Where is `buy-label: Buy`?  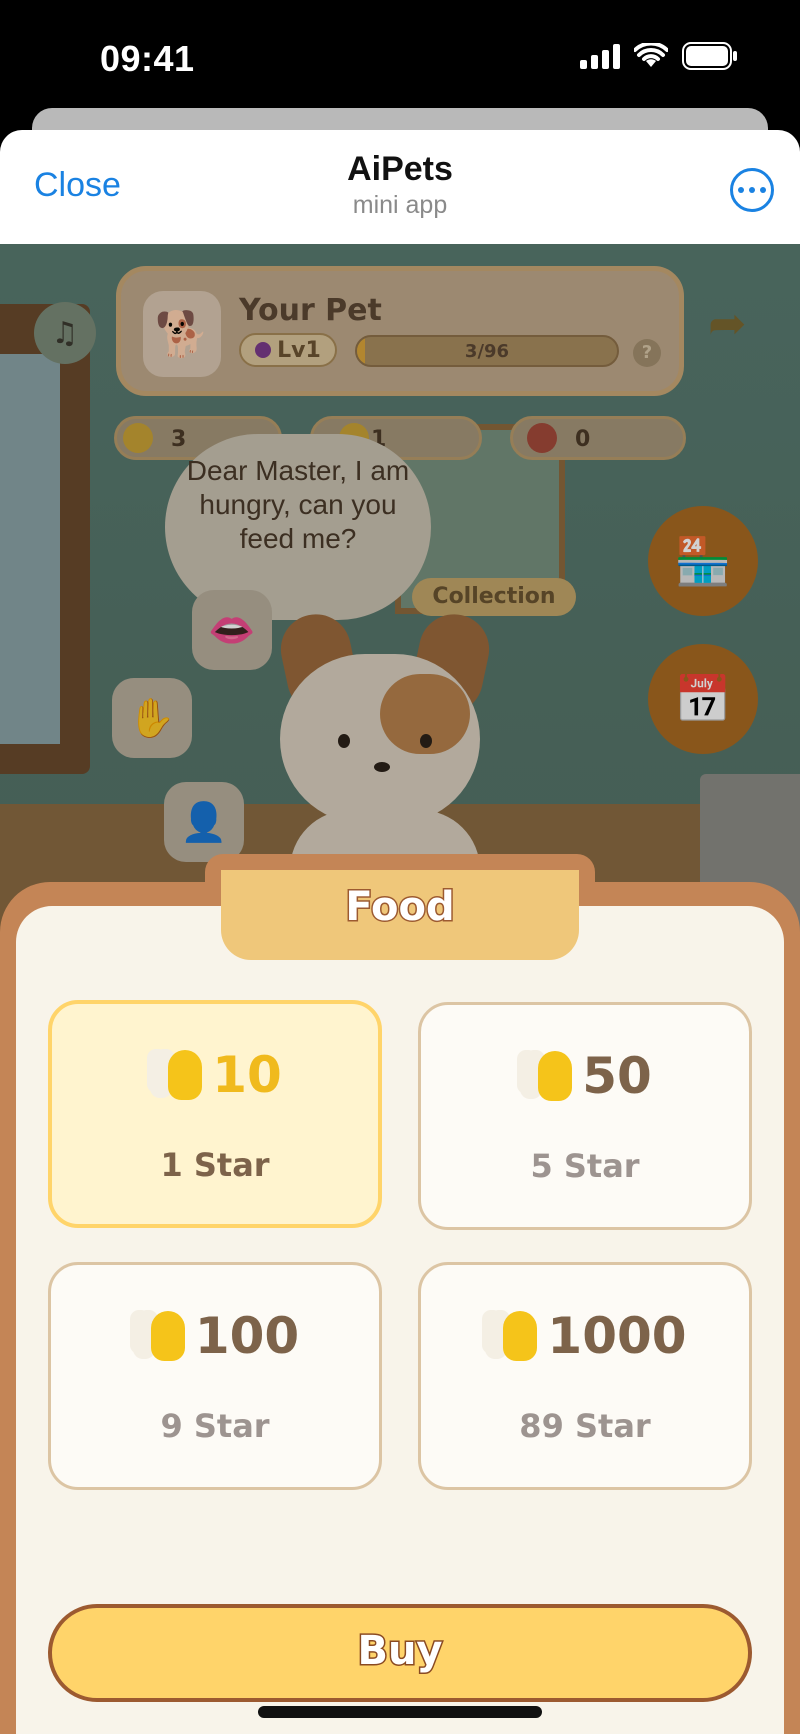
buy-label: Buy is located at coordinates (400, 1651).